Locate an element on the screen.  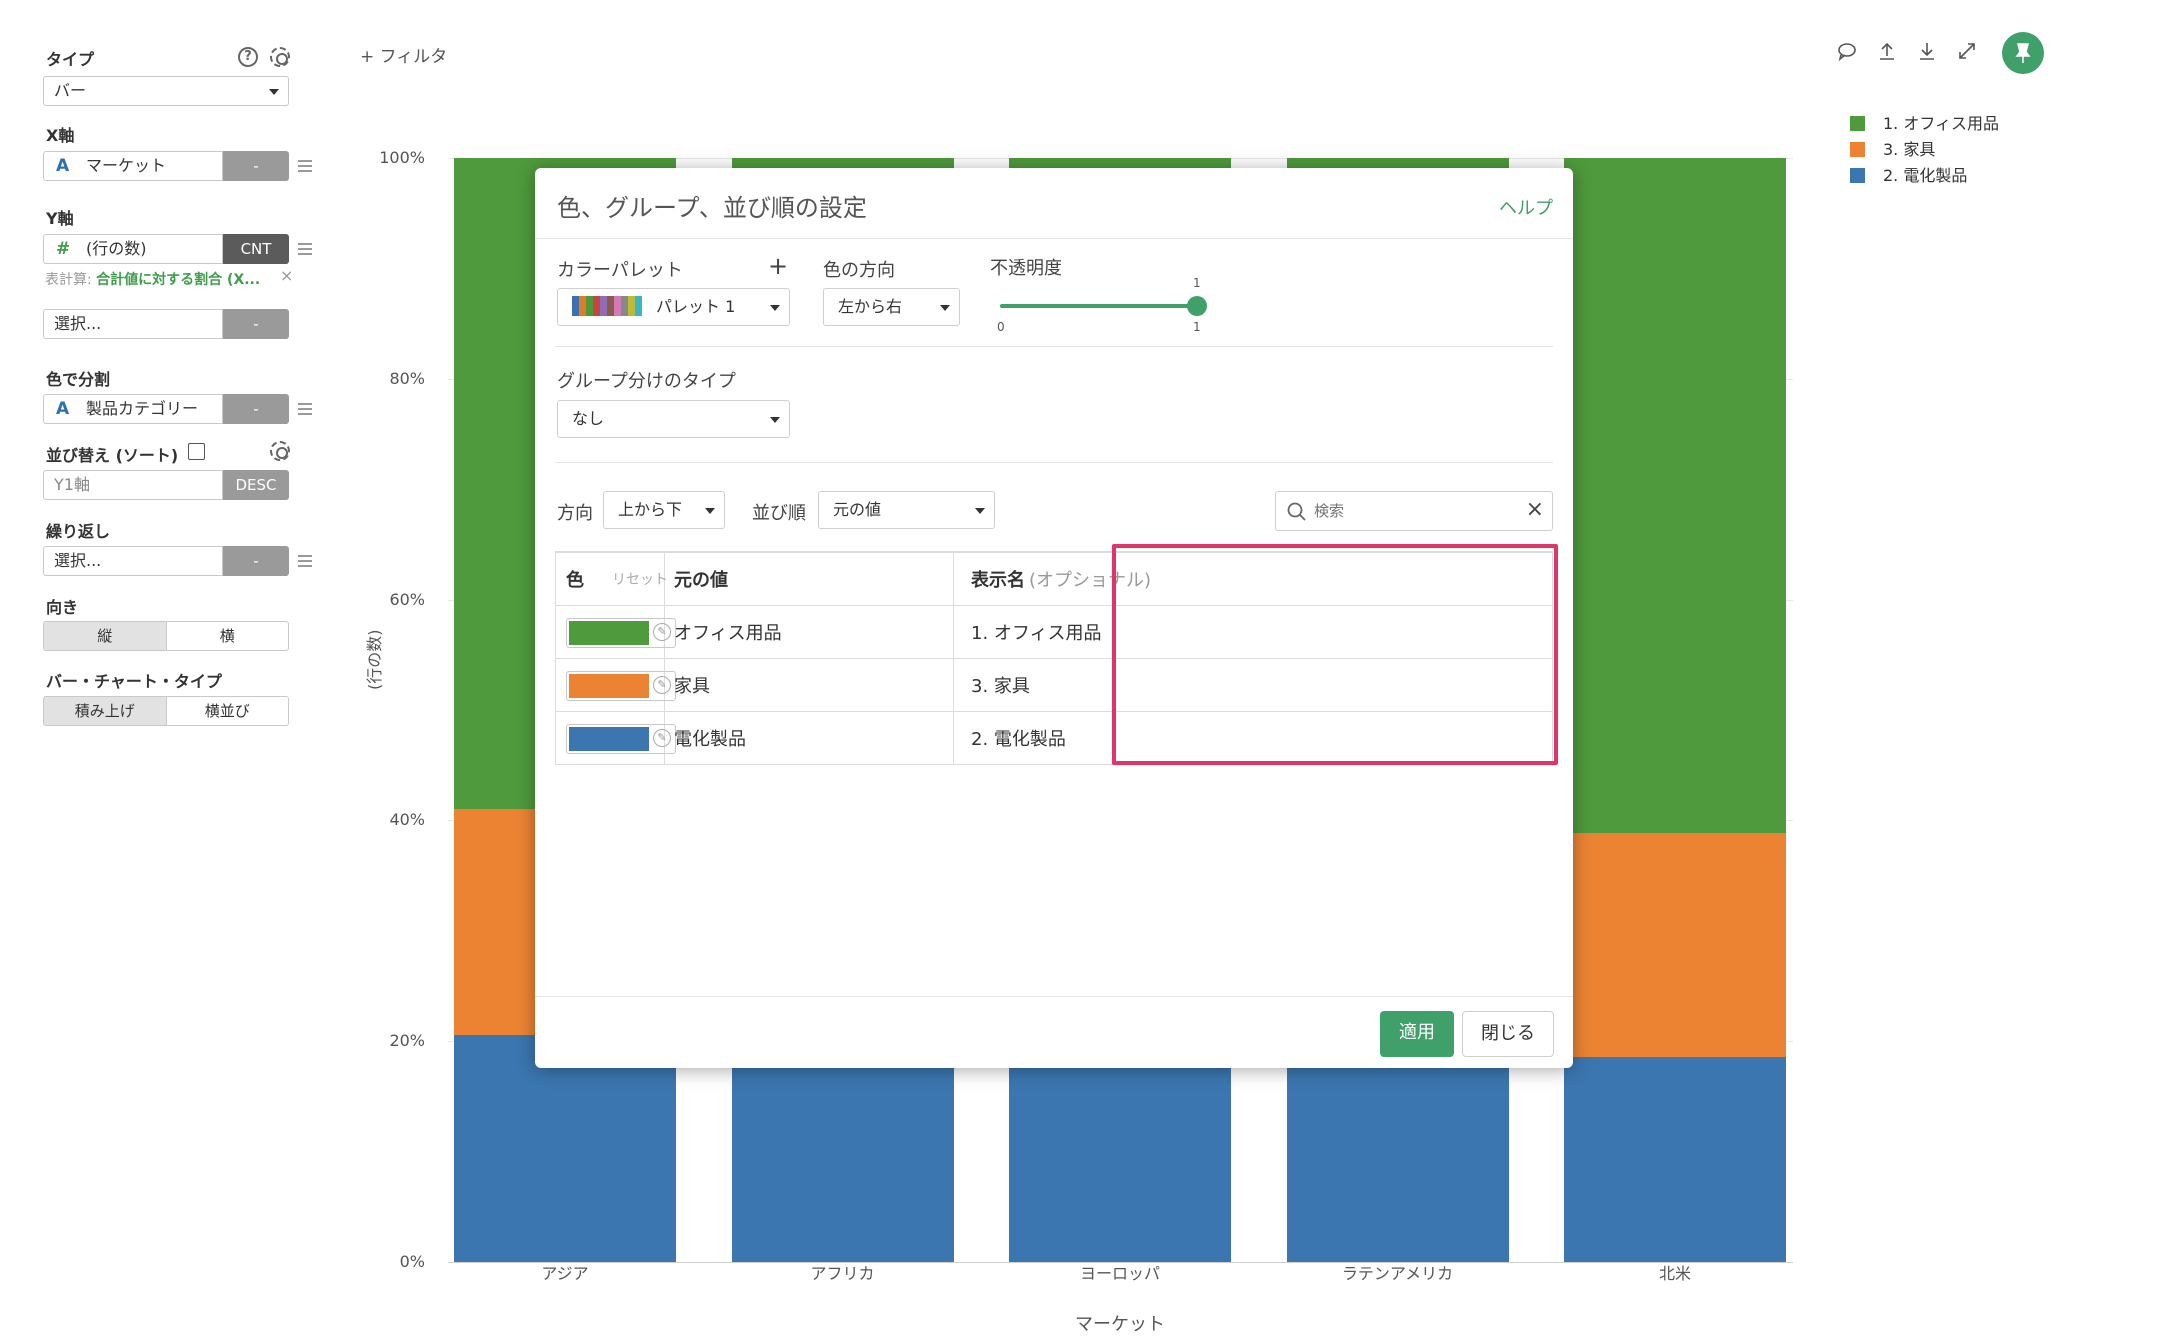
apply-button: 適用 is located at coordinates (1417, 1034).